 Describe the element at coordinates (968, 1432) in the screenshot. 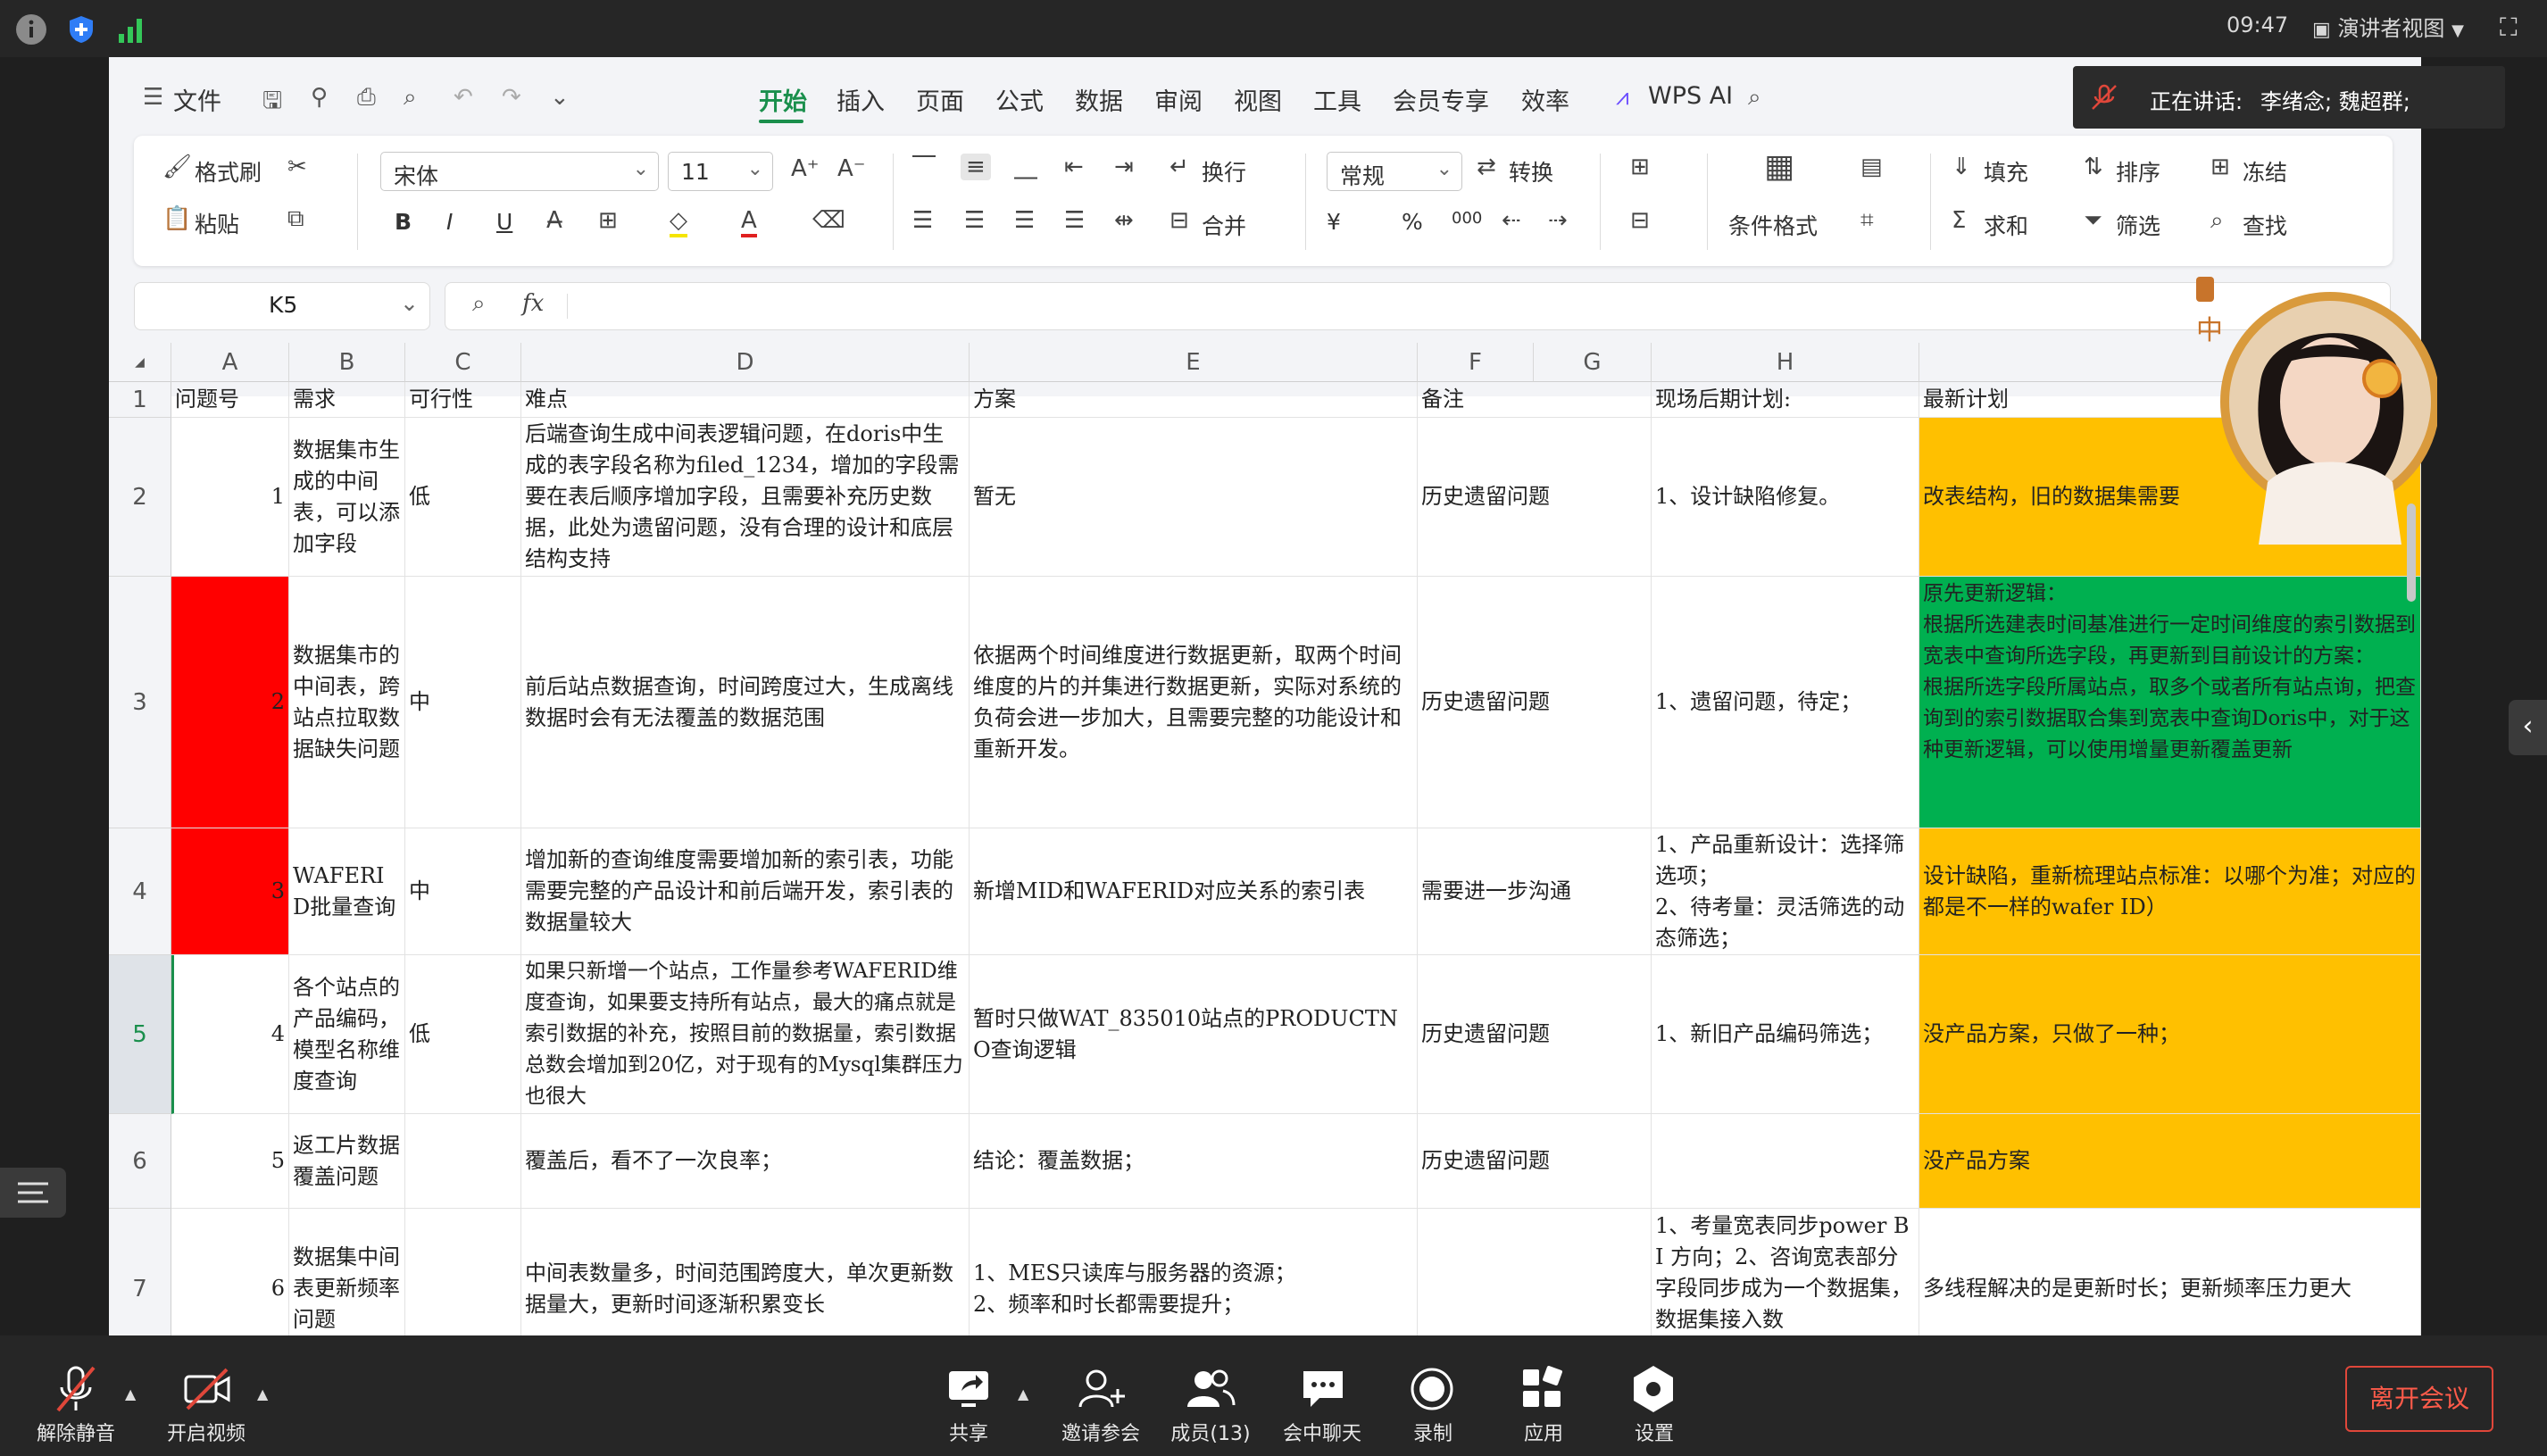

I see `share-button: 共享` at that location.